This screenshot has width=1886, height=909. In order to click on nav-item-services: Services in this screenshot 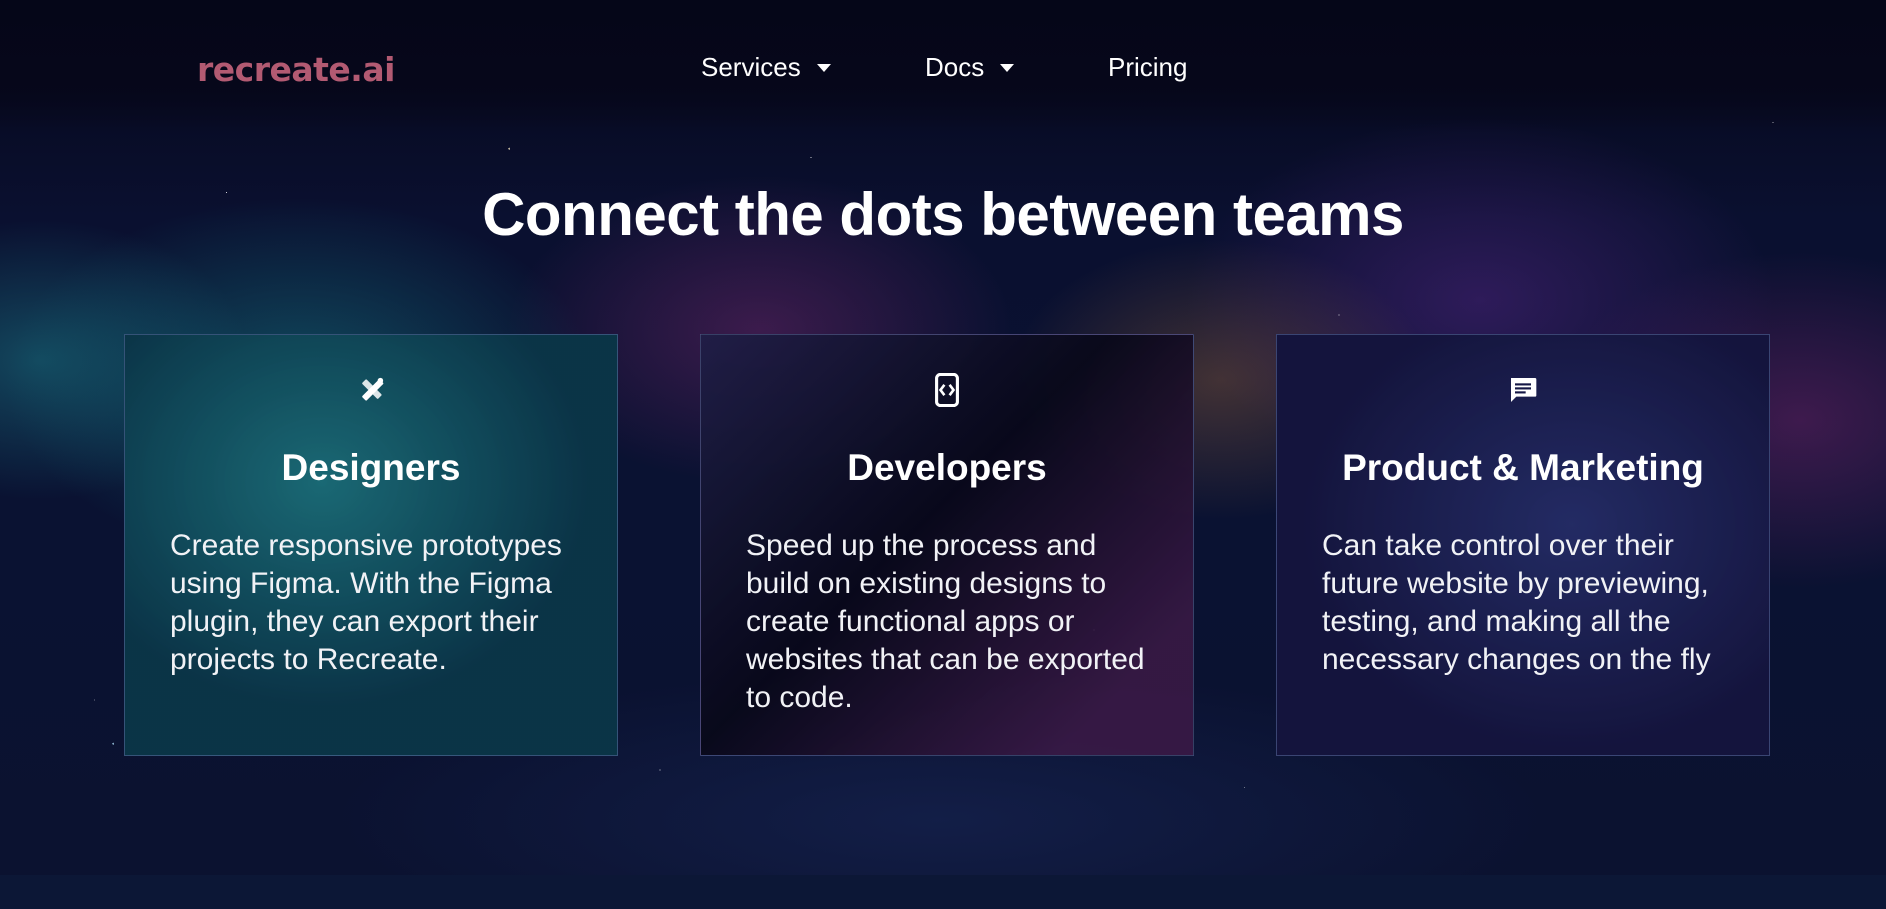, I will do `click(766, 67)`.